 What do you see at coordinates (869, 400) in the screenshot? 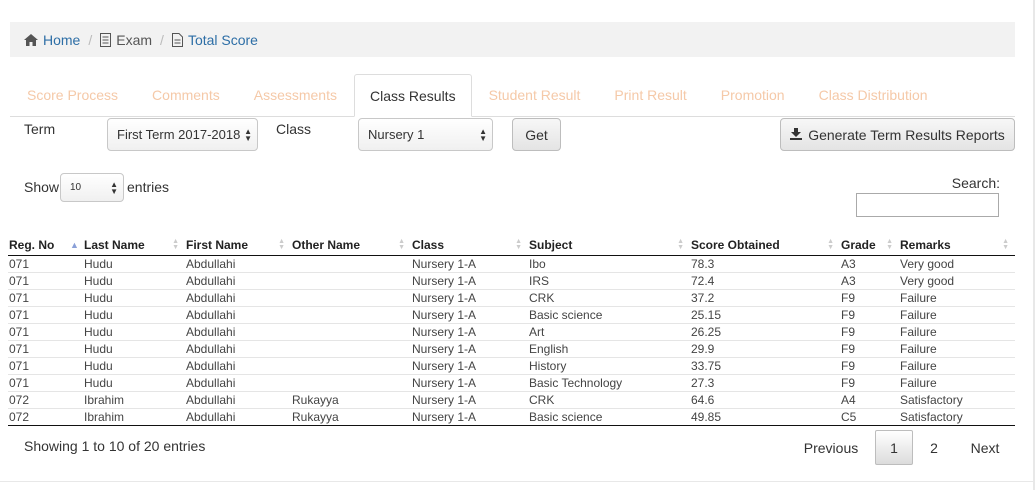
I see `cell-grade: A4` at bounding box center [869, 400].